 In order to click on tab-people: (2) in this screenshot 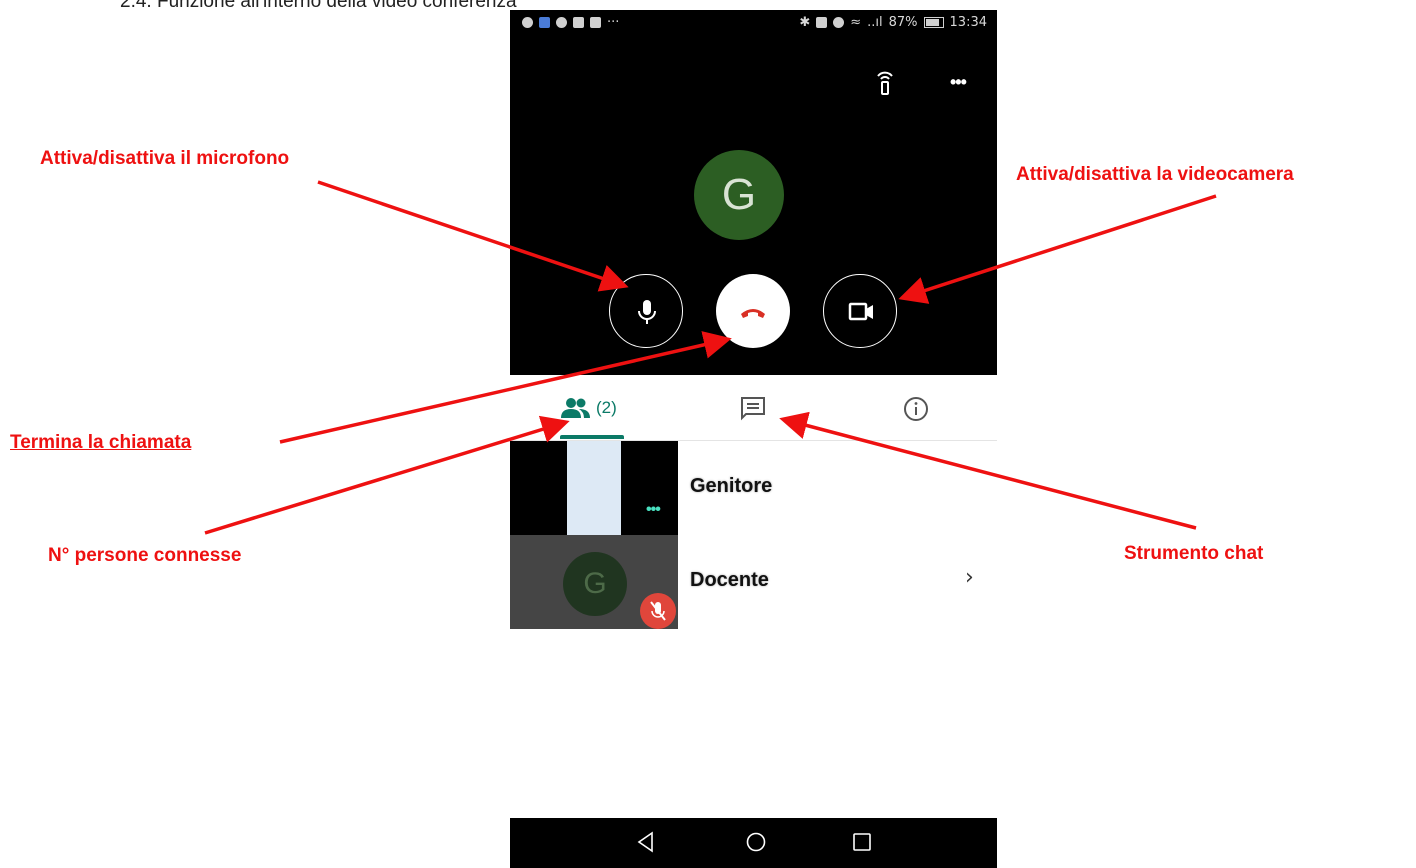, I will do `click(588, 408)`.